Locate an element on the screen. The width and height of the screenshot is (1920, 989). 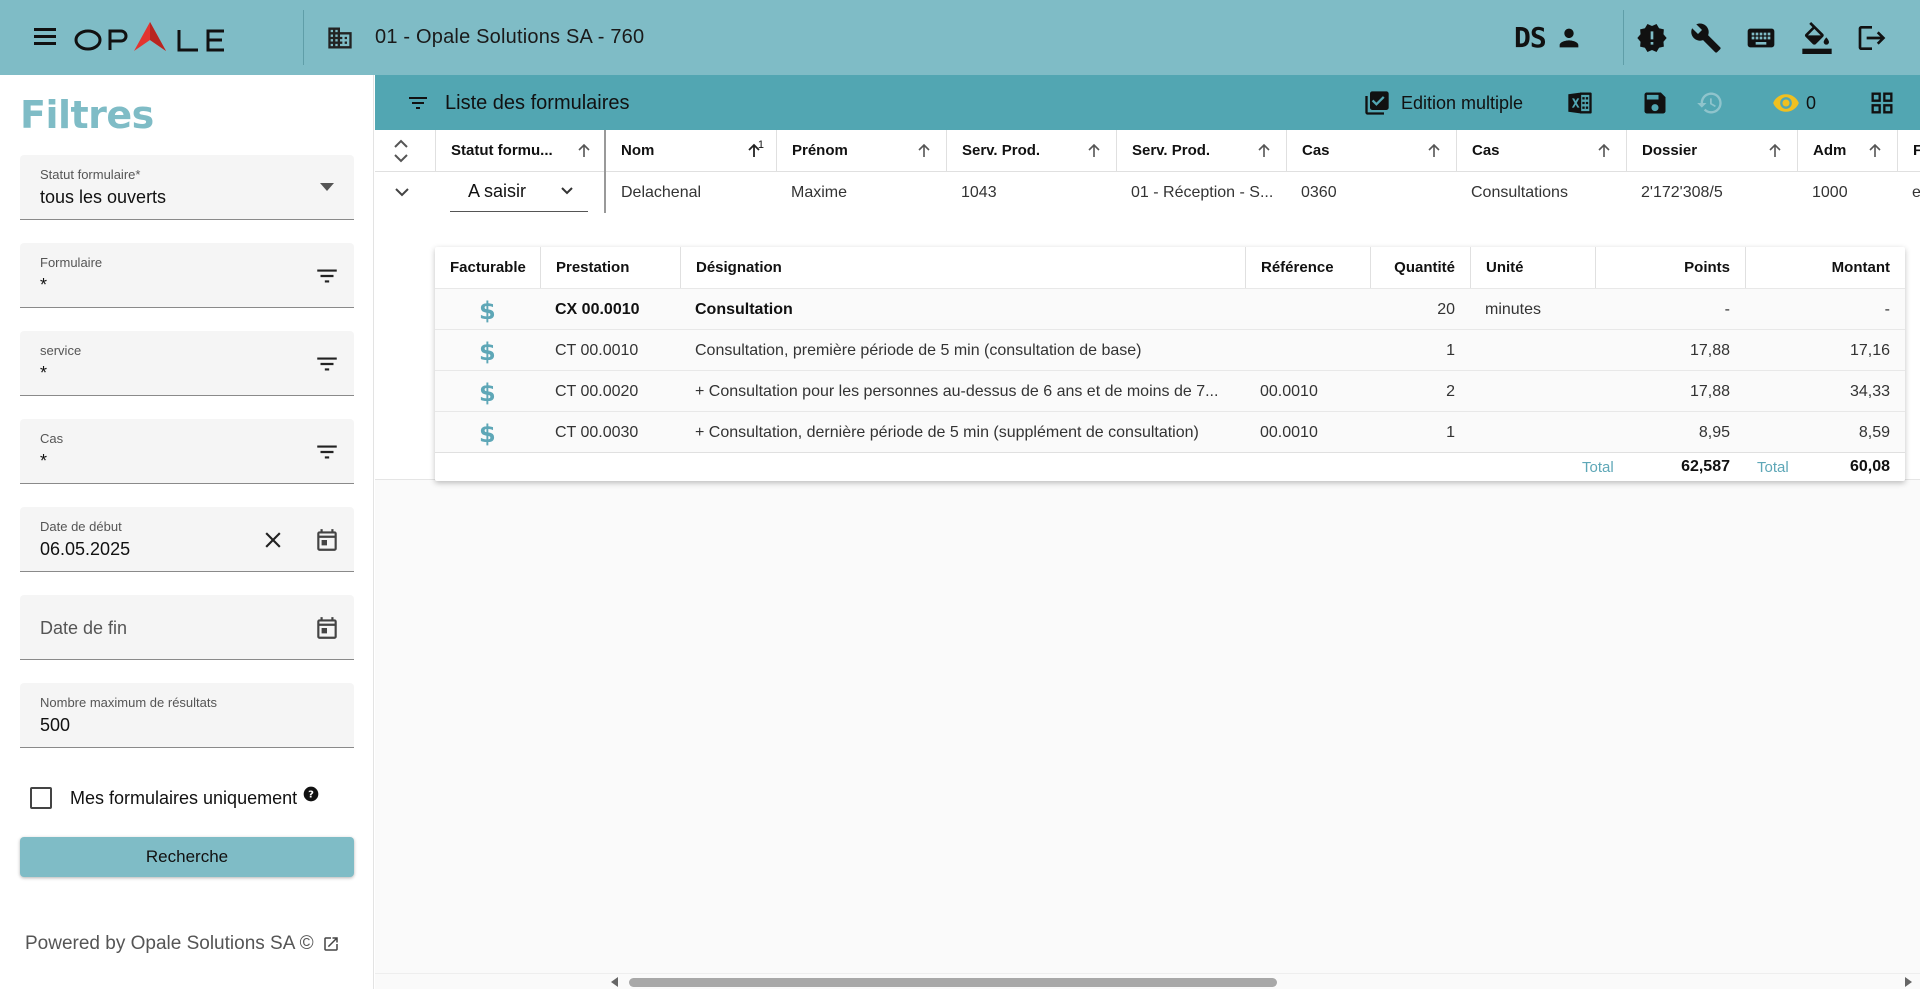
filter-toggle-icon is located at coordinates (418, 103).